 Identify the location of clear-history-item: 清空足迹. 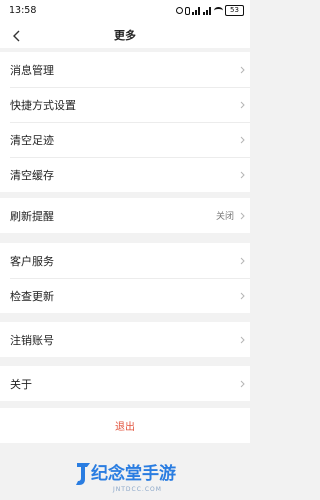
(125, 139).